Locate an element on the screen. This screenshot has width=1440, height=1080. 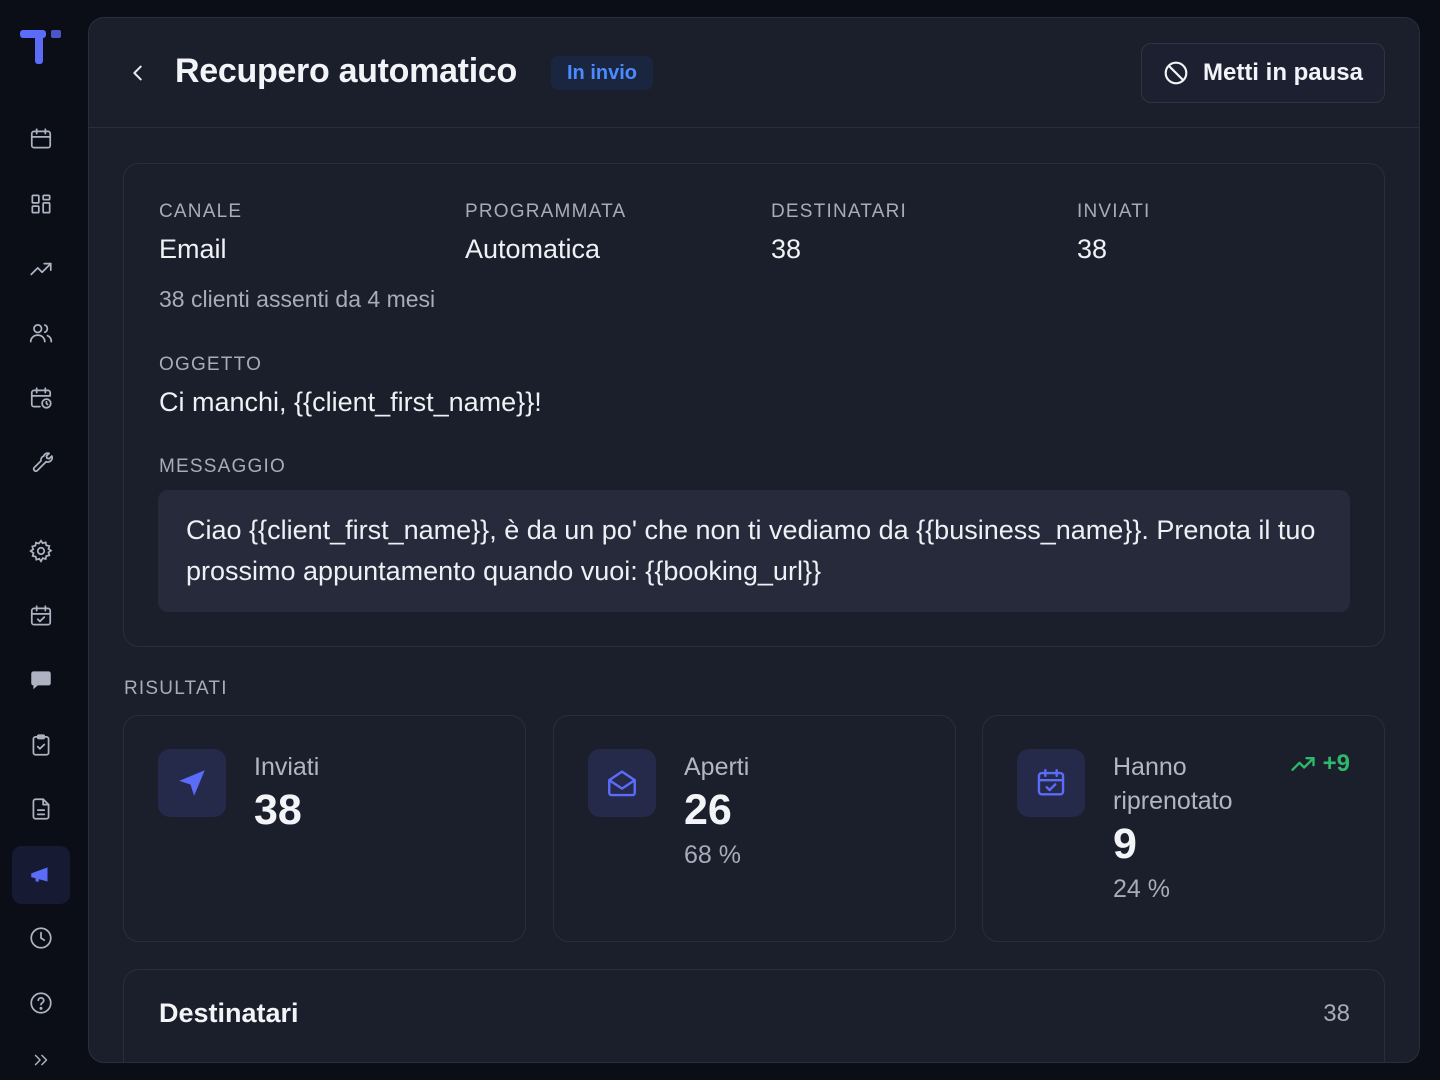
pause-button: Metti in pausa is located at coordinates (1263, 73).